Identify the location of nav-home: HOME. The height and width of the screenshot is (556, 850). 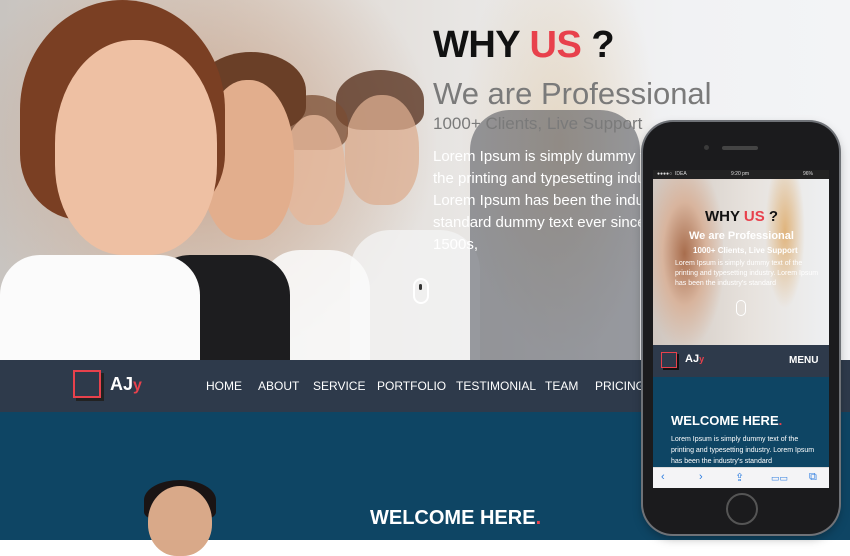
(224, 386).